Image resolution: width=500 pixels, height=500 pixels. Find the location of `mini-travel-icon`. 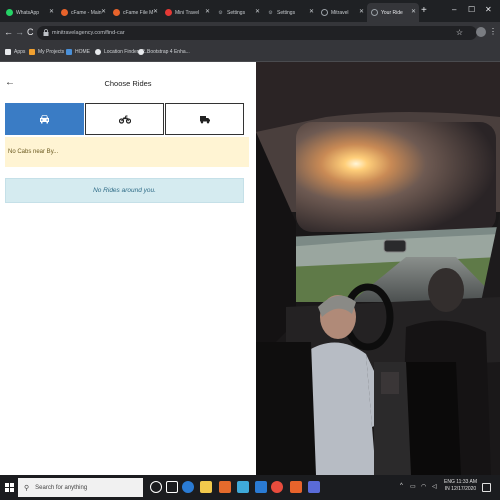

mini-travel-icon is located at coordinates (168, 12).